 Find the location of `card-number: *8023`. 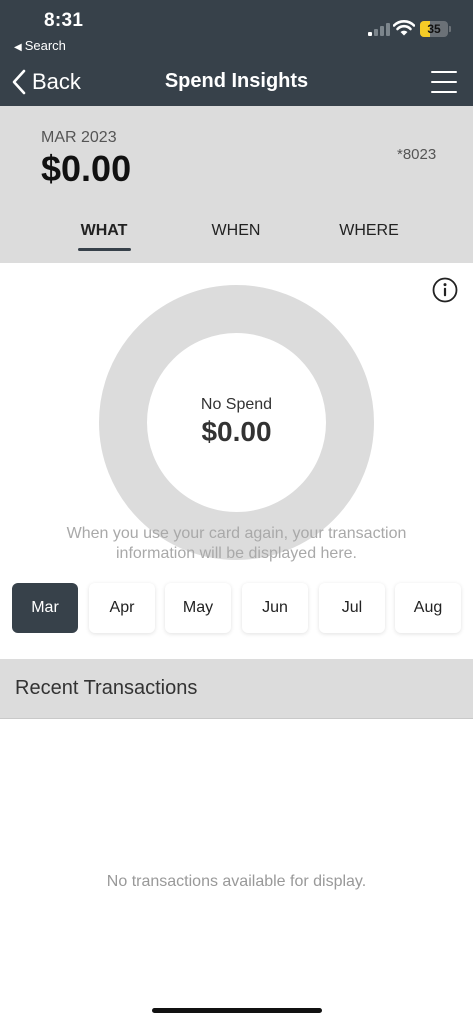

card-number: *8023 is located at coordinates (417, 154).